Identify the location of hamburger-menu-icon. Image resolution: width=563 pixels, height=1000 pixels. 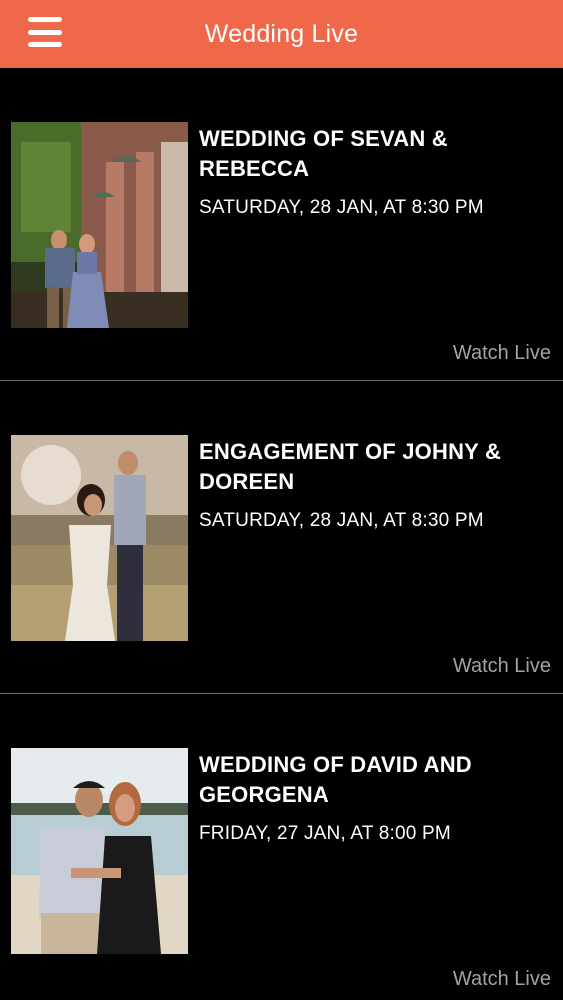
(45, 32).